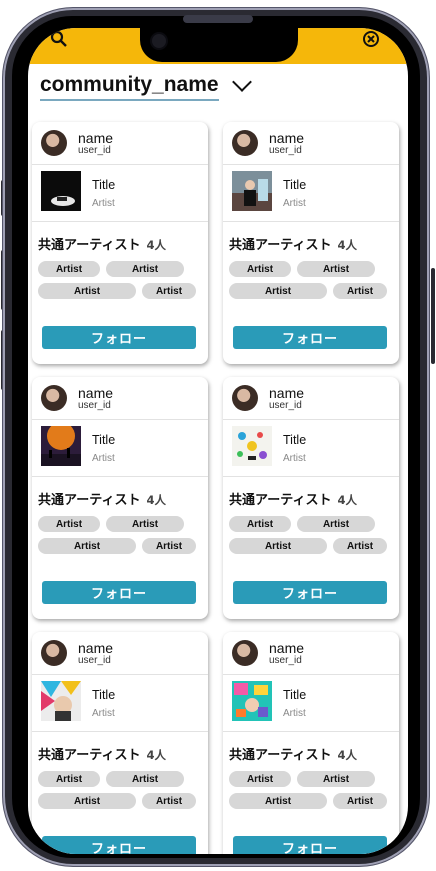  What do you see at coordinates (218, 19) in the screenshot?
I see `speaker-grille` at bounding box center [218, 19].